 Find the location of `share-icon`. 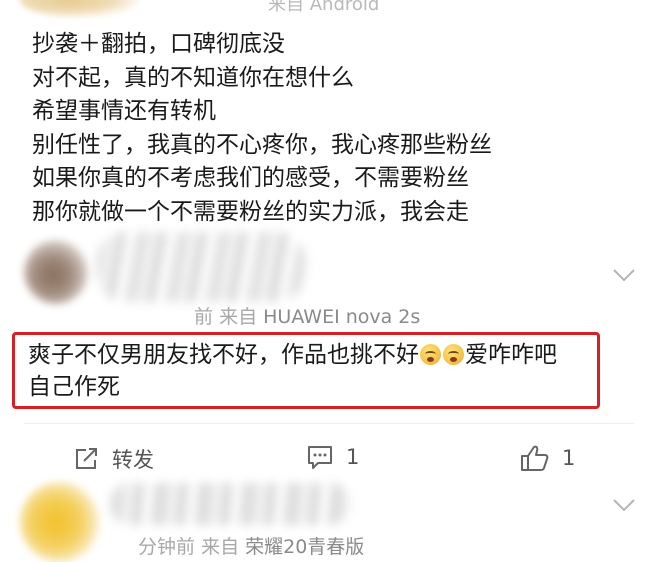

share-icon is located at coordinates (86, 458).